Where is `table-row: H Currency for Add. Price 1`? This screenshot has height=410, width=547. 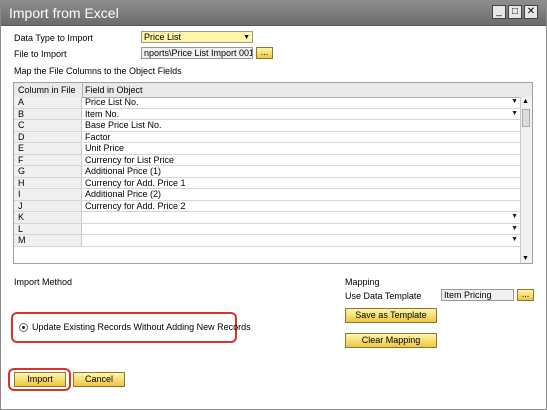
table-row: H Currency for Add. Price 1 is located at coordinates (268, 183).